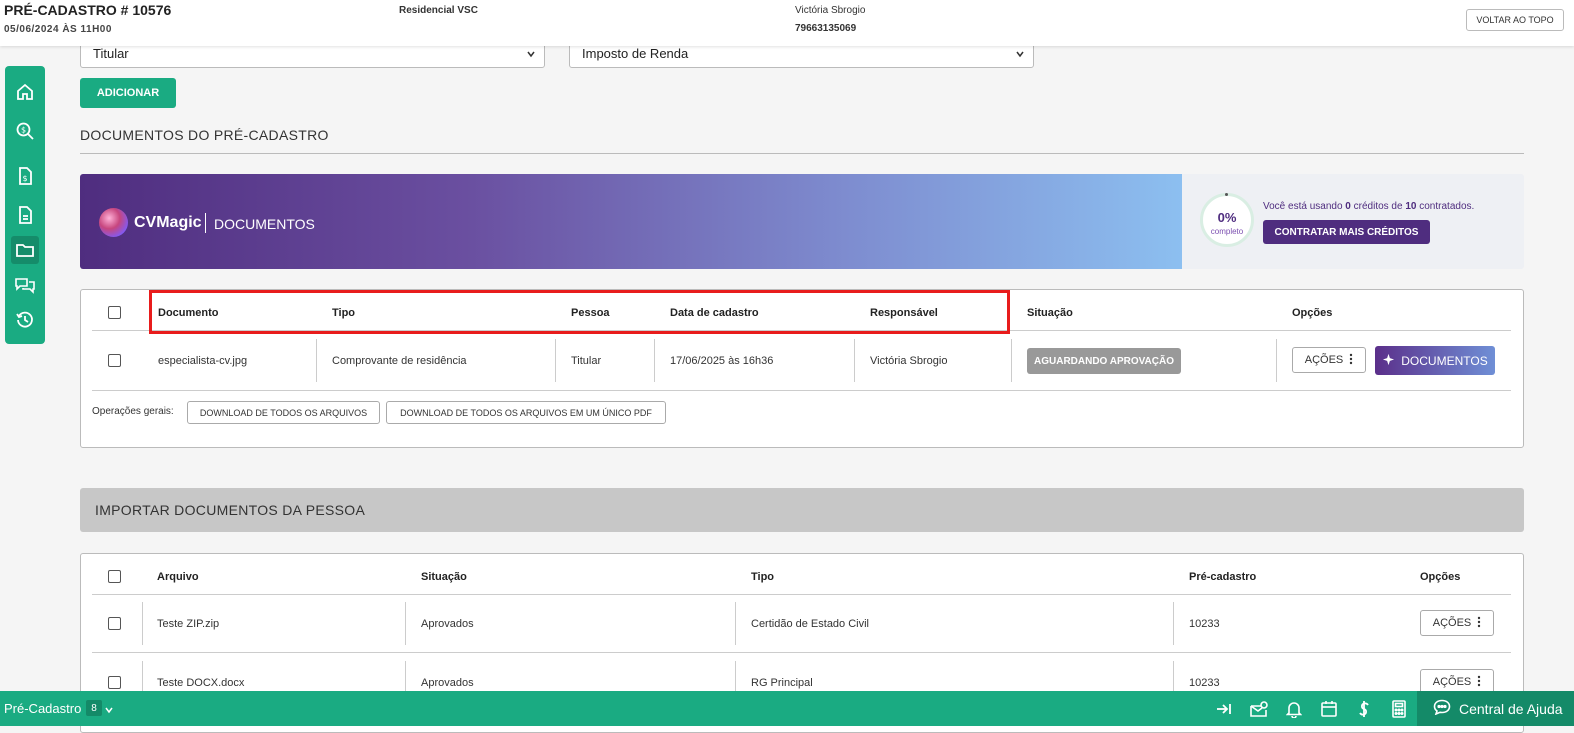 The height and width of the screenshot is (733, 1574). Describe the element at coordinates (438, 10) in the screenshot. I see `empreendimento-name: Residencial VSC` at that location.